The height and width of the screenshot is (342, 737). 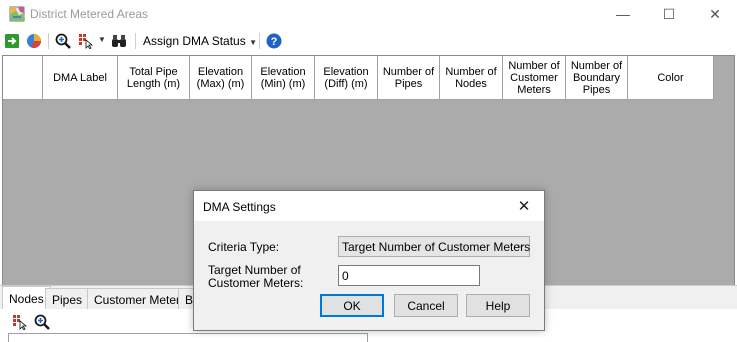 I want to click on column-header-dma-label: DMA Label, so click(x=80, y=78).